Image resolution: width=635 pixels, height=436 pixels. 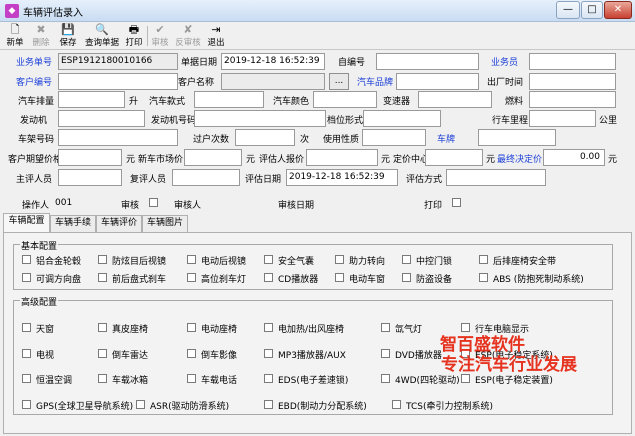 I want to click on close-button: ✕, so click(x=618, y=10).